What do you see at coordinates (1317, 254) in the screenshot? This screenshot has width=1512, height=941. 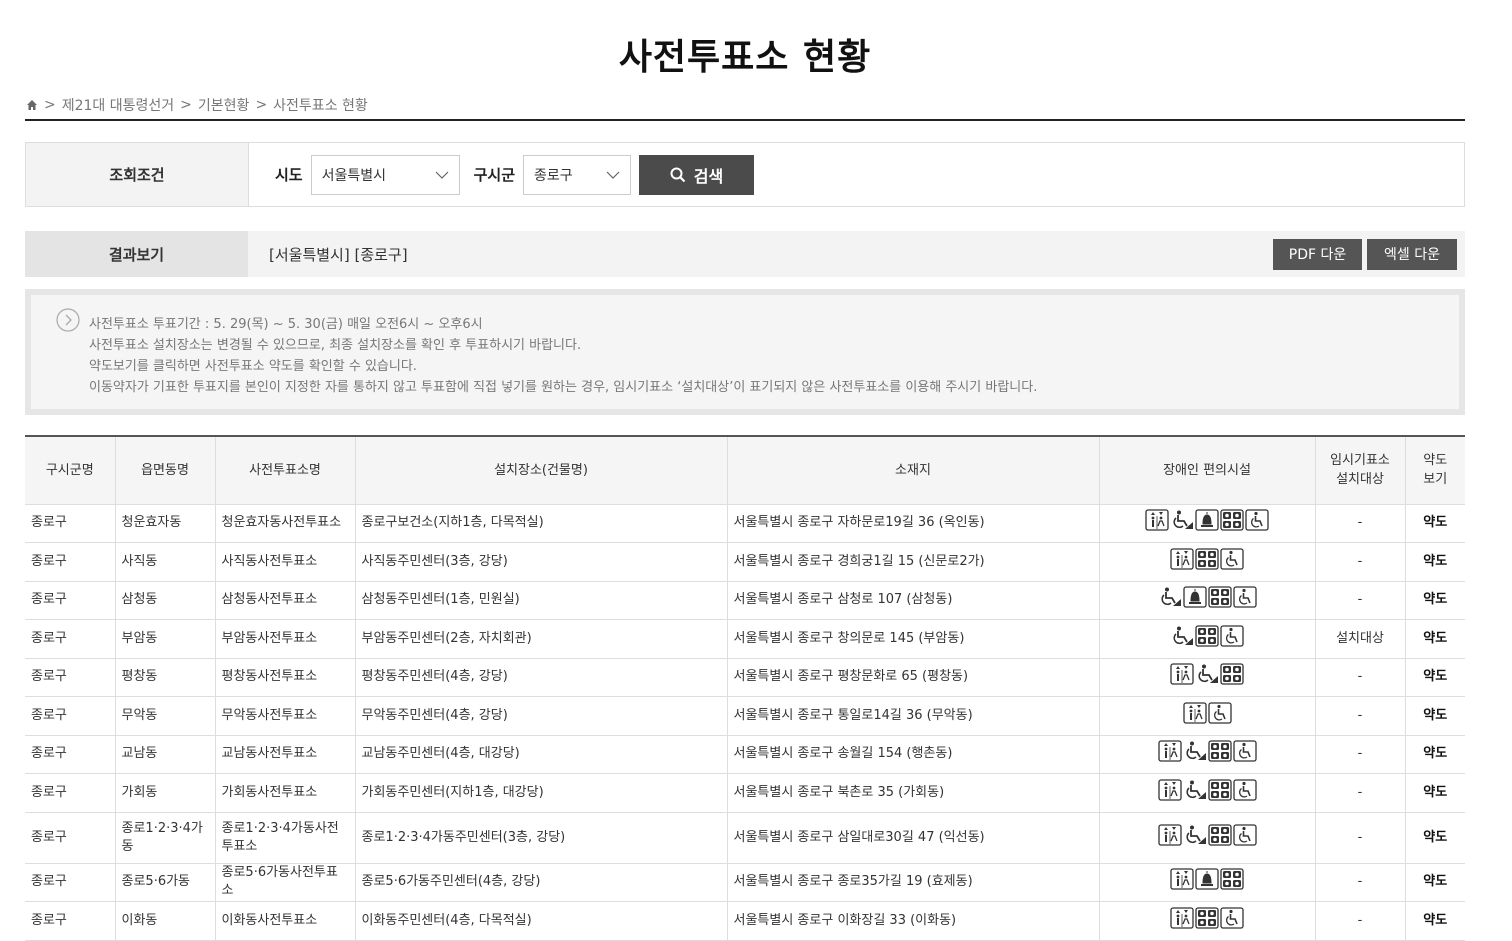 I see `pdf-download-button: PDF 다운` at bounding box center [1317, 254].